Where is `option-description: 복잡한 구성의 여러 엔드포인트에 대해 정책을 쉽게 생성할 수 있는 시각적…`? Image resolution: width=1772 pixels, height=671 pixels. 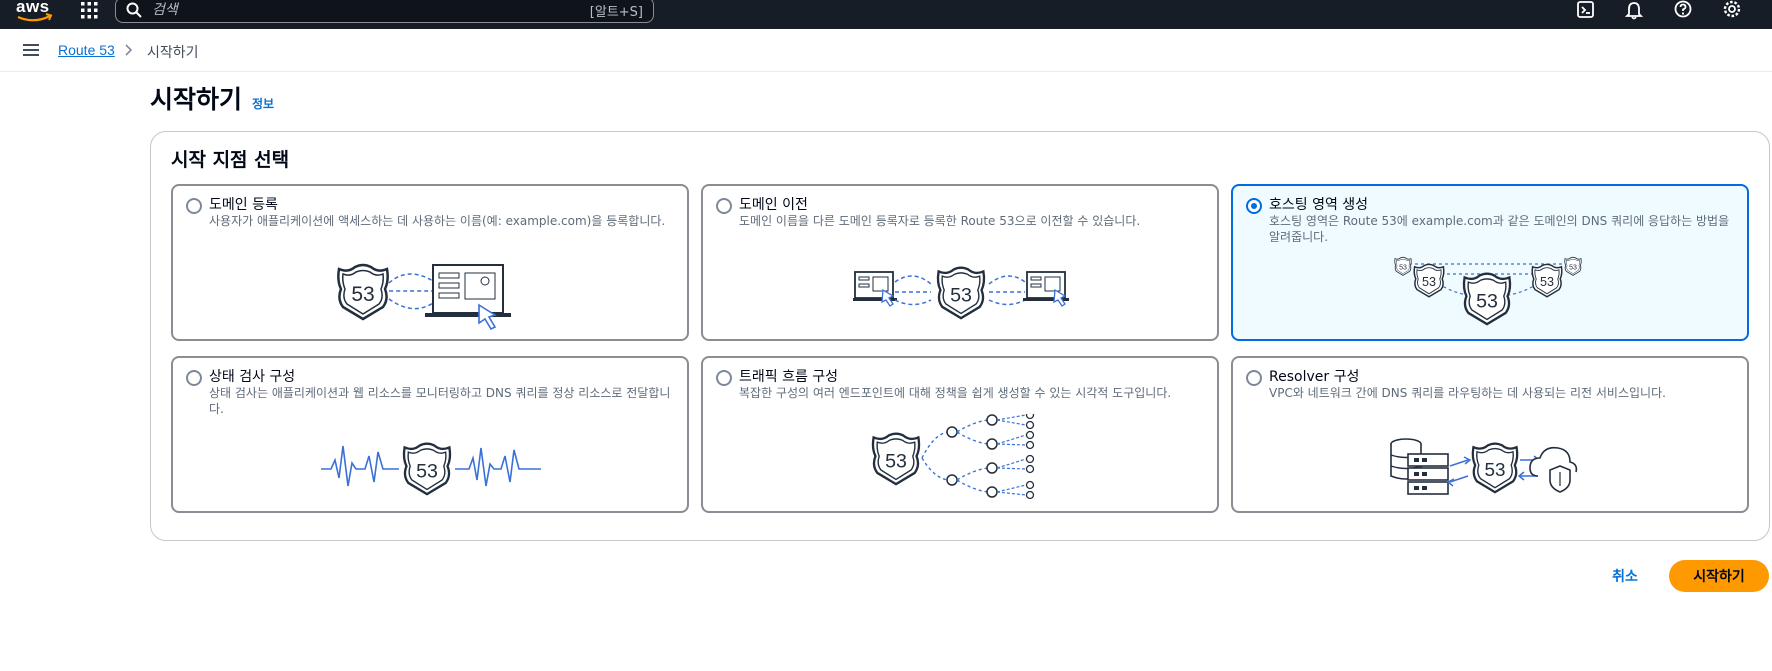 option-description: 복잡한 구성의 여러 엔드포인트에 대해 정책을 쉽게 생성할 수 있는 시각적… is located at coordinates (955, 393).